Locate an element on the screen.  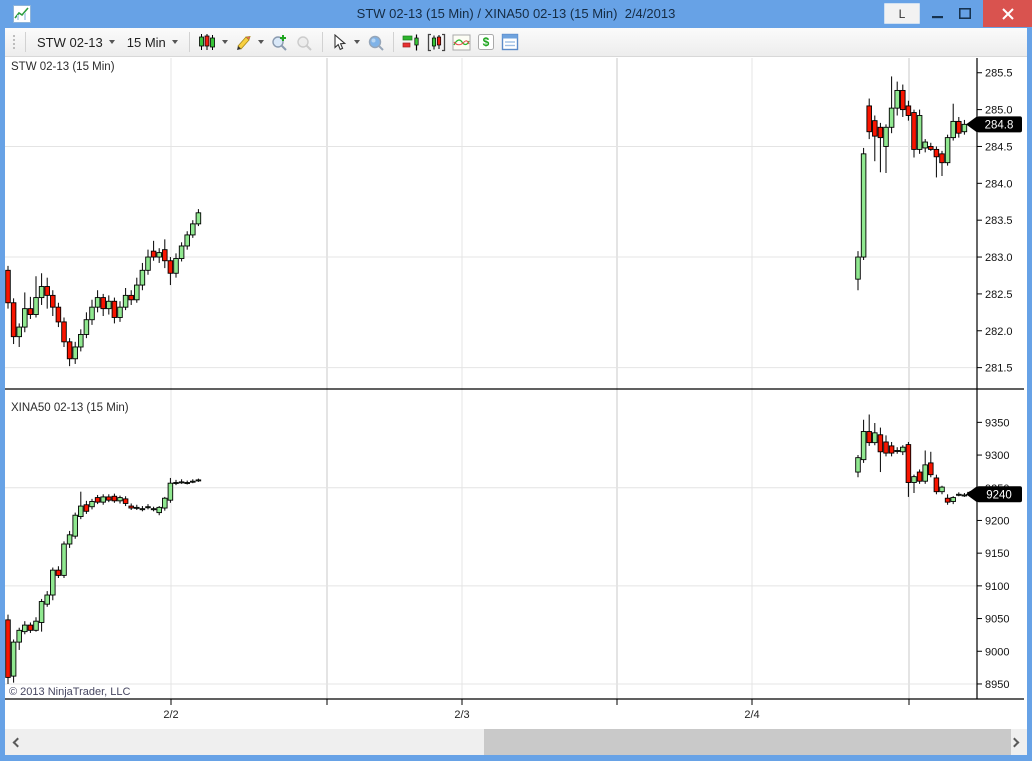
y-tick-label: 9300 is located at coordinates (997, 456).